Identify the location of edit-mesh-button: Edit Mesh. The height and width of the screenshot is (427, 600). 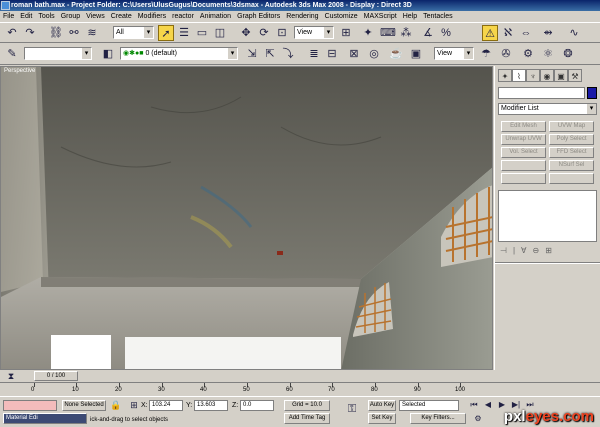
(523, 126).